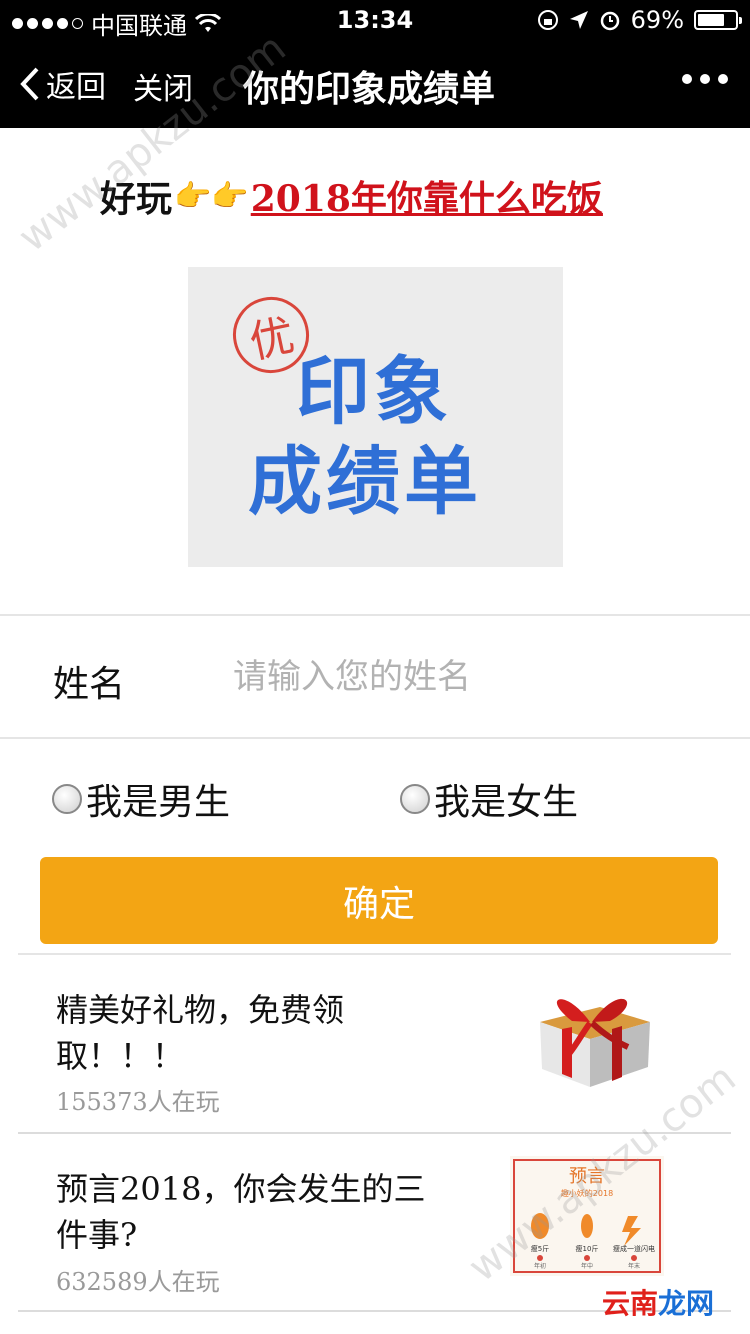 The width and height of the screenshot is (750, 1334). I want to click on chevron-left-icon, so click(29, 84).